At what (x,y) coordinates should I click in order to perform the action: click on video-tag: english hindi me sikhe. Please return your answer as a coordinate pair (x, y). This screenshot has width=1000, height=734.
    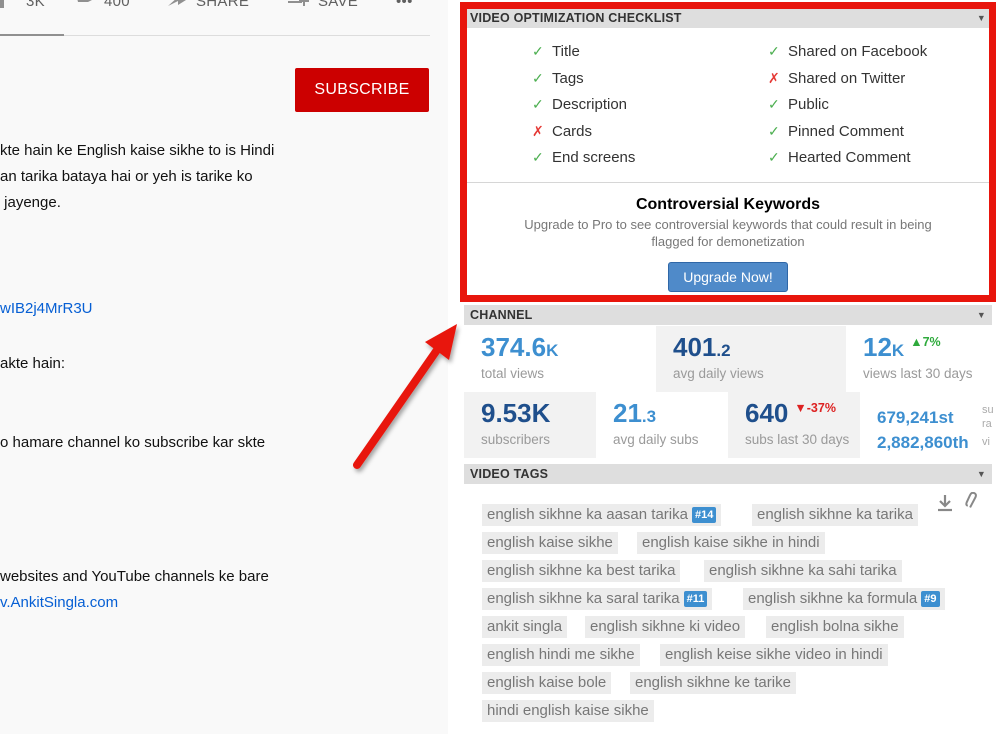
    Looking at the image, I should click on (561, 655).